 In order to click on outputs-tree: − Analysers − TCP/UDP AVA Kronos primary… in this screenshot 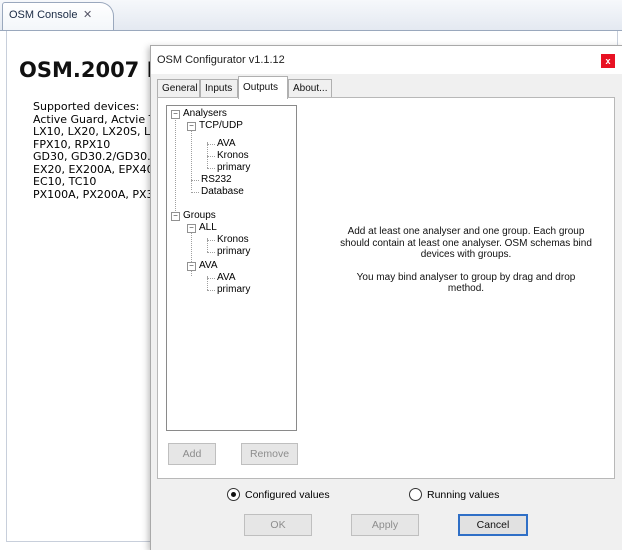, I will do `click(231, 268)`.